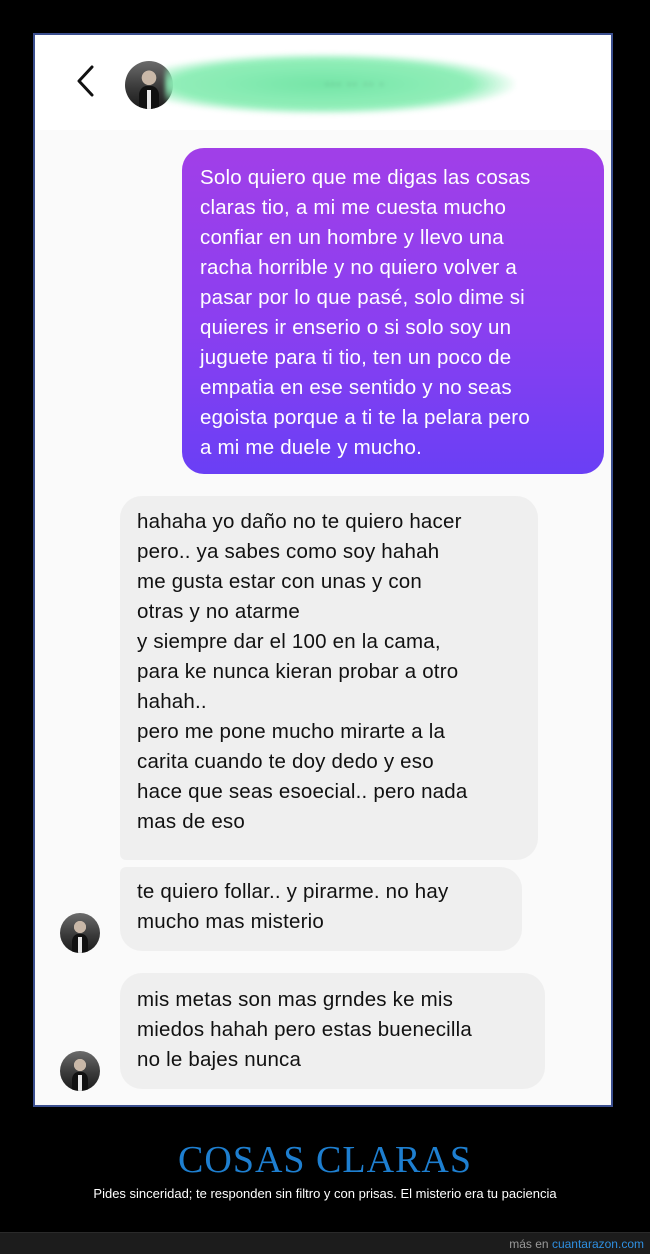 Image resolution: width=650 pixels, height=1254 pixels. What do you see at coordinates (172, 701) in the screenshot?
I see `message-line: hahah..` at bounding box center [172, 701].